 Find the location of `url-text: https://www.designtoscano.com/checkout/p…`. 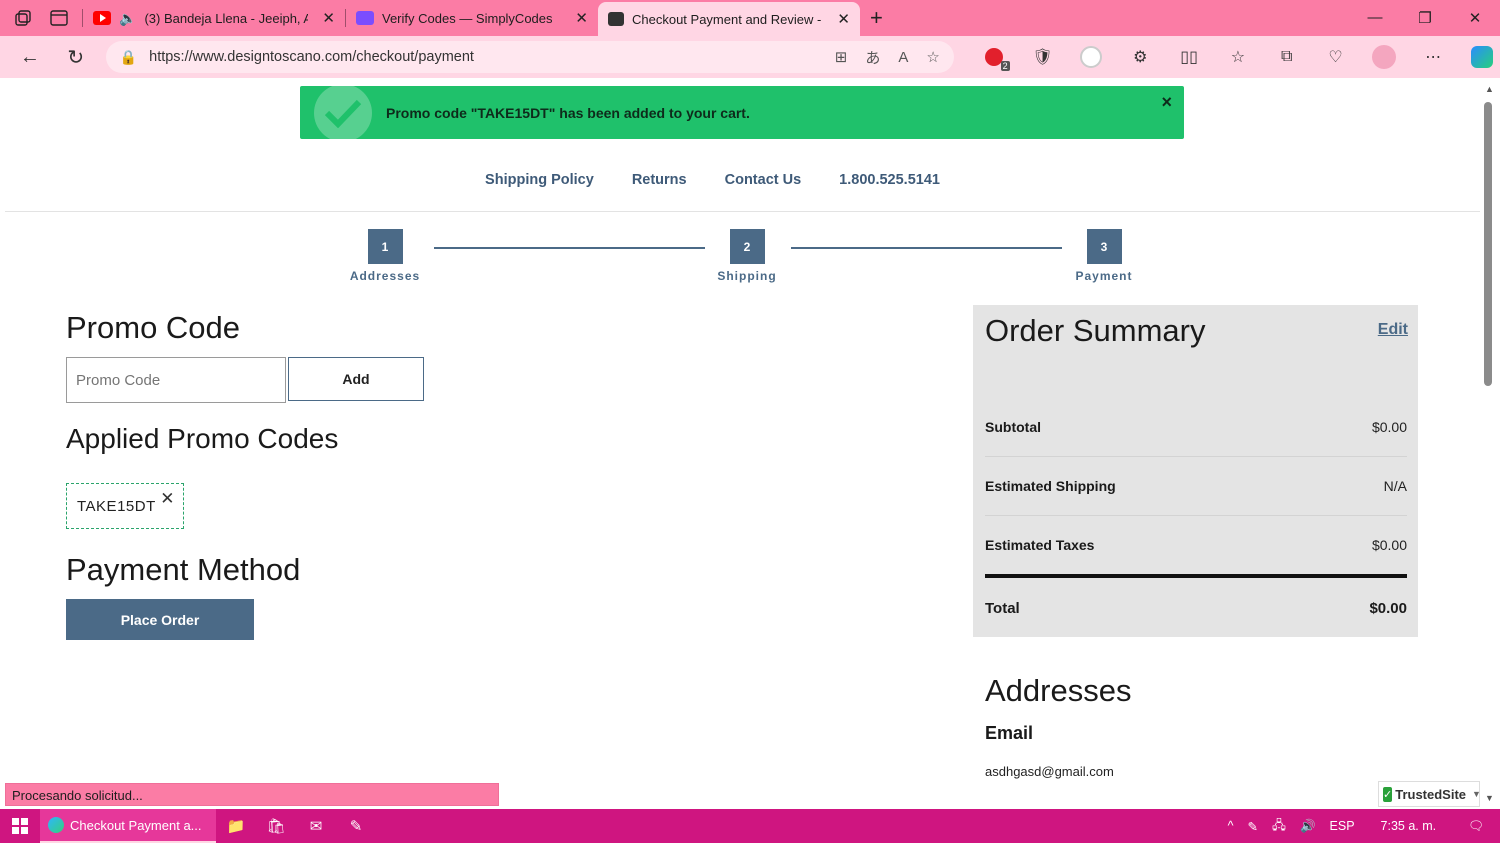

url-text: https://www.designtoscano.com/checkout/p… is located at coordinates (483, 57).